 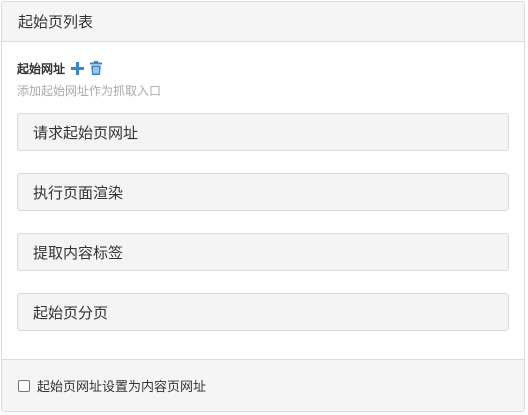 What do you see at coordinates (71, 312) in the screenshot?
I see `list-item-label: 起始页分页` at bounding box center [71, 312].